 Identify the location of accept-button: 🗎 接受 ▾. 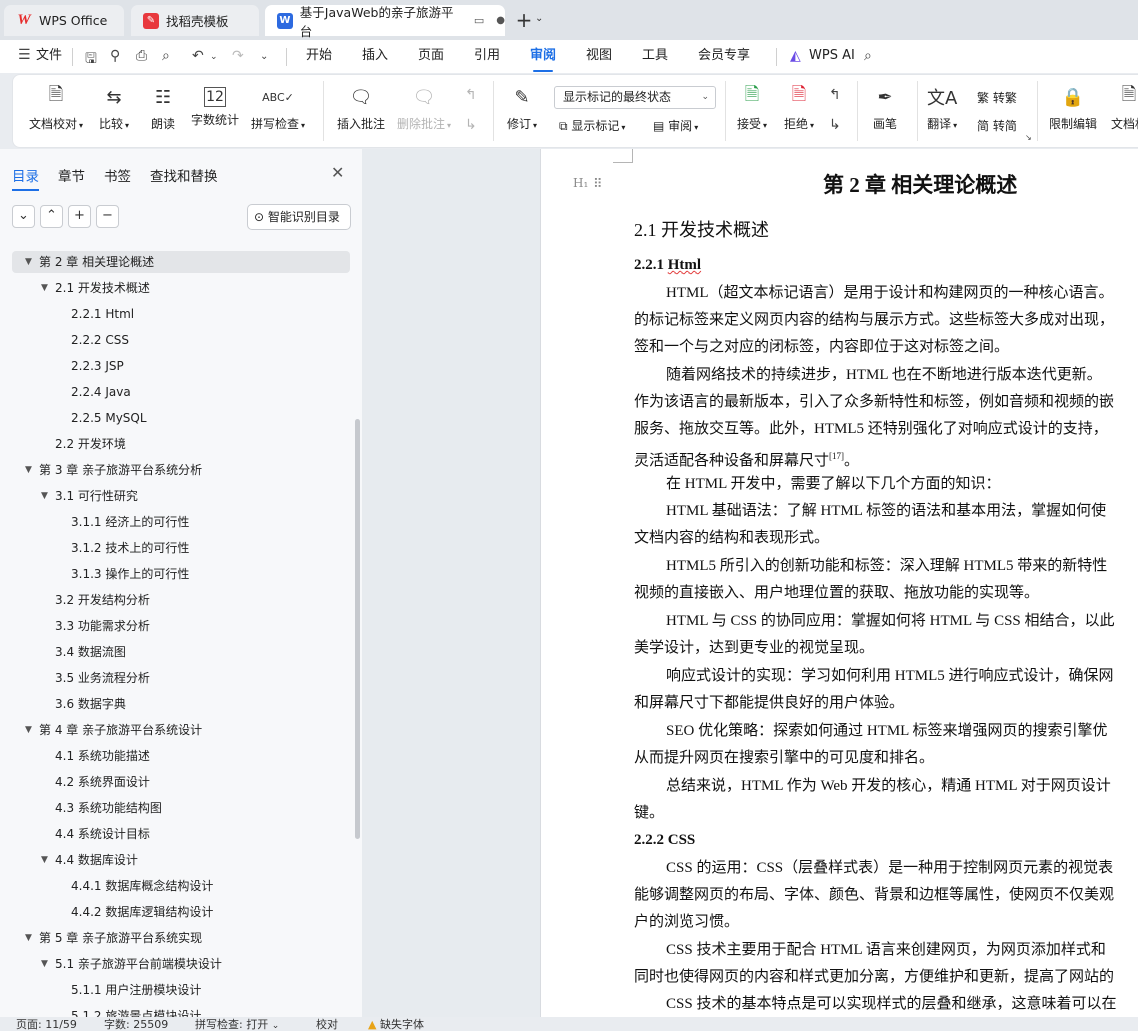
(752, 107).